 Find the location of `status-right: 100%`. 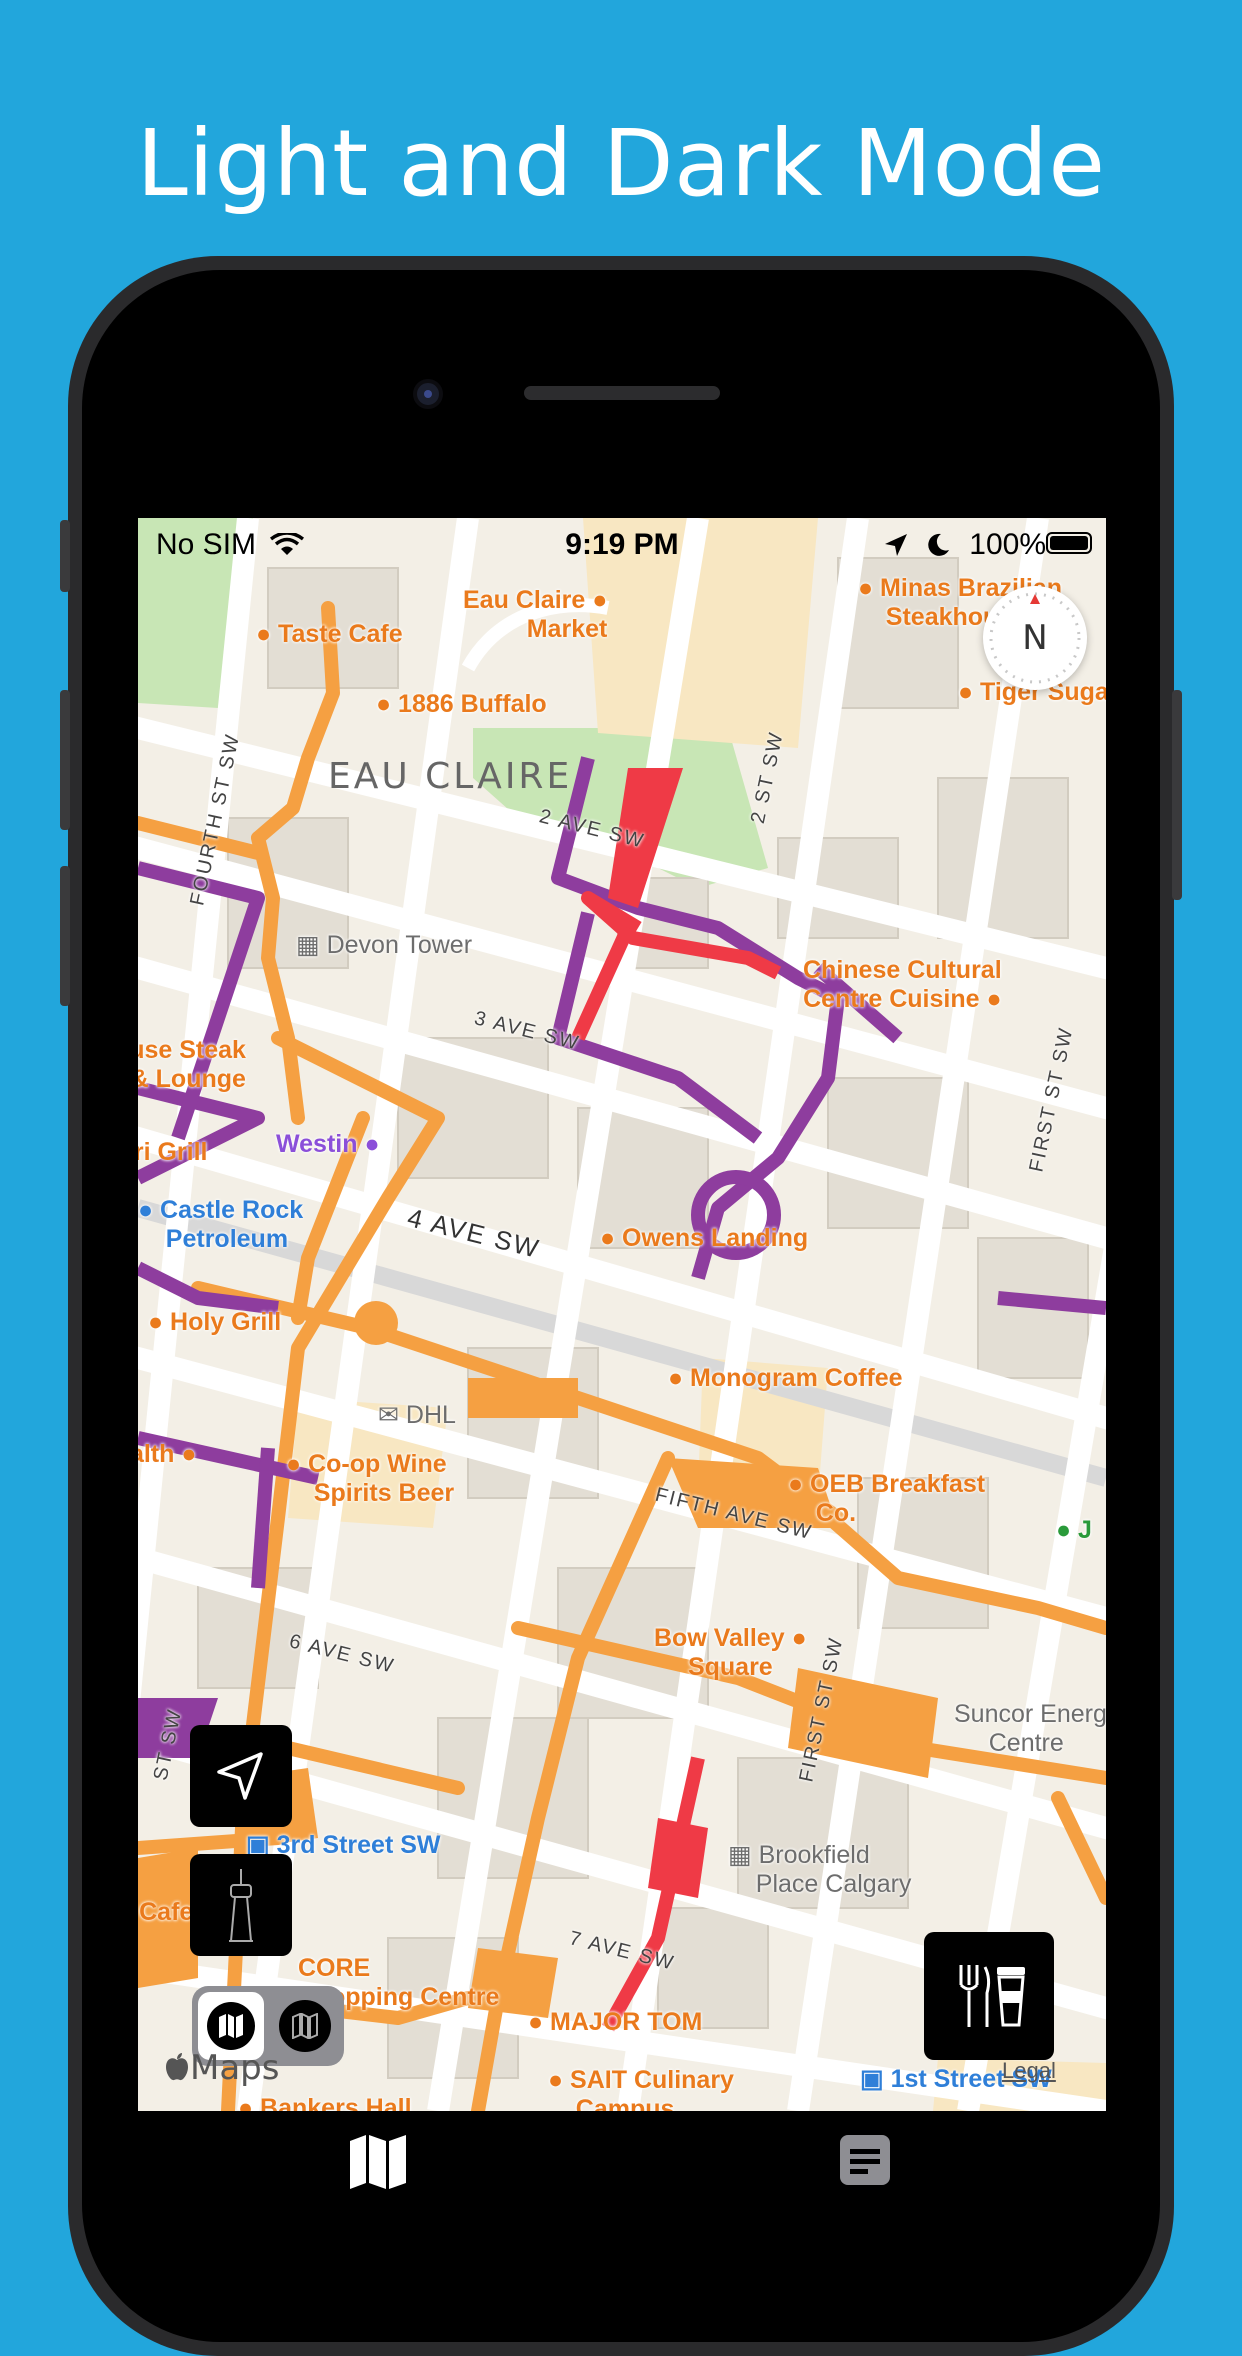

status-right: 100% is located at coordinates (964, 545).